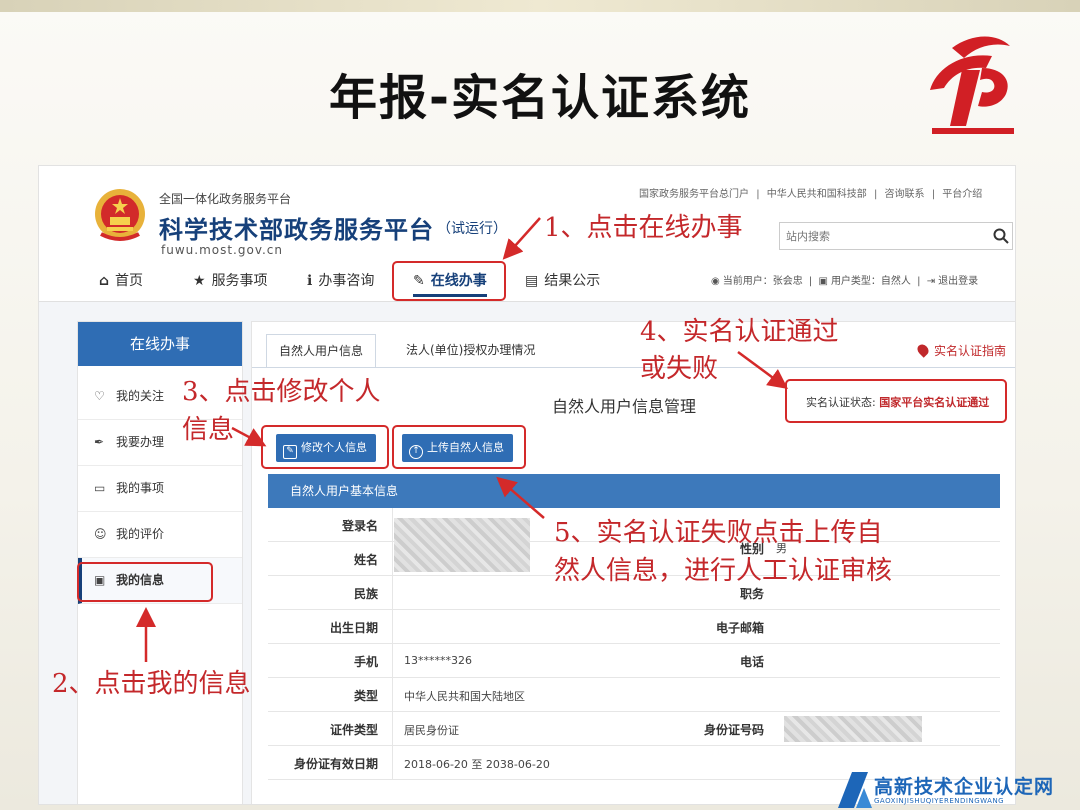 This screenshot has width=1080, height=810. Describe the element at coordinates (1001, 236) in the screenshot. I see `search-icon` at that location.